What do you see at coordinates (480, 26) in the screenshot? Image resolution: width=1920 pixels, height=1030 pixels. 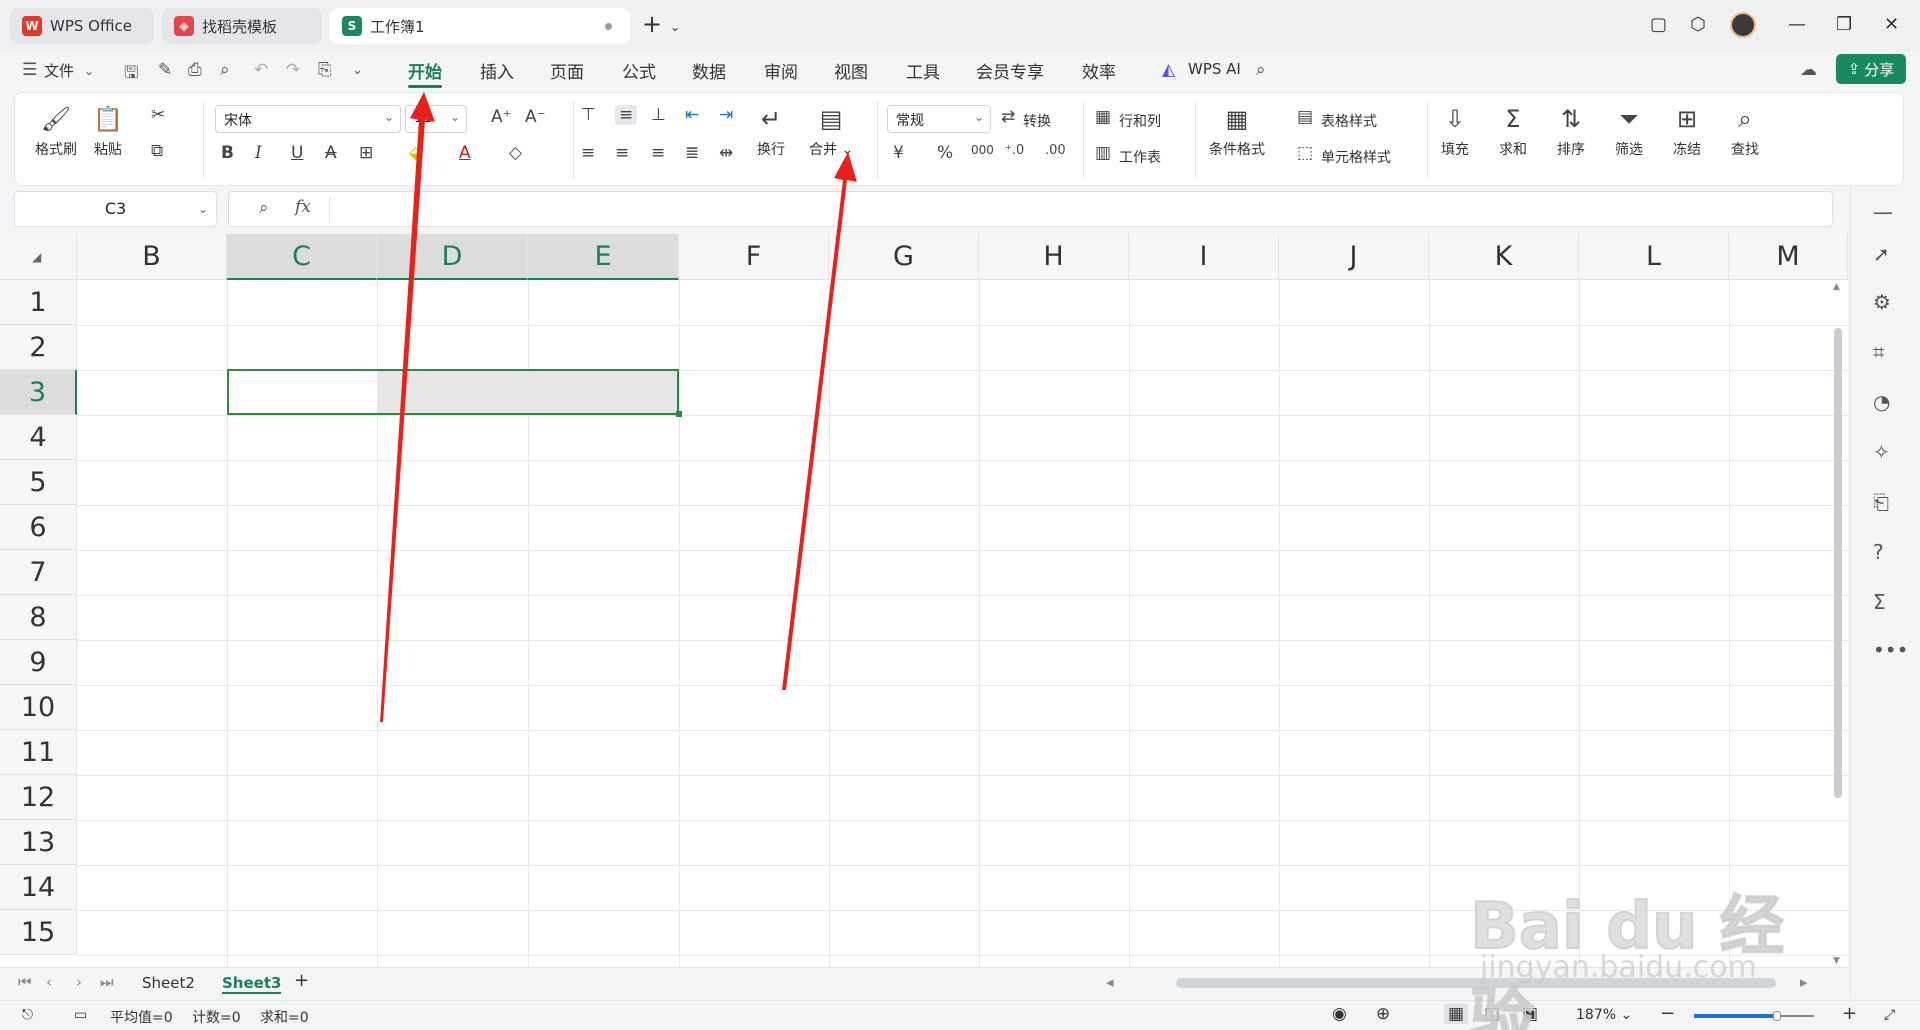 I see `tab-workbook1: S 工作簿1` at bounding box center [480, 26].